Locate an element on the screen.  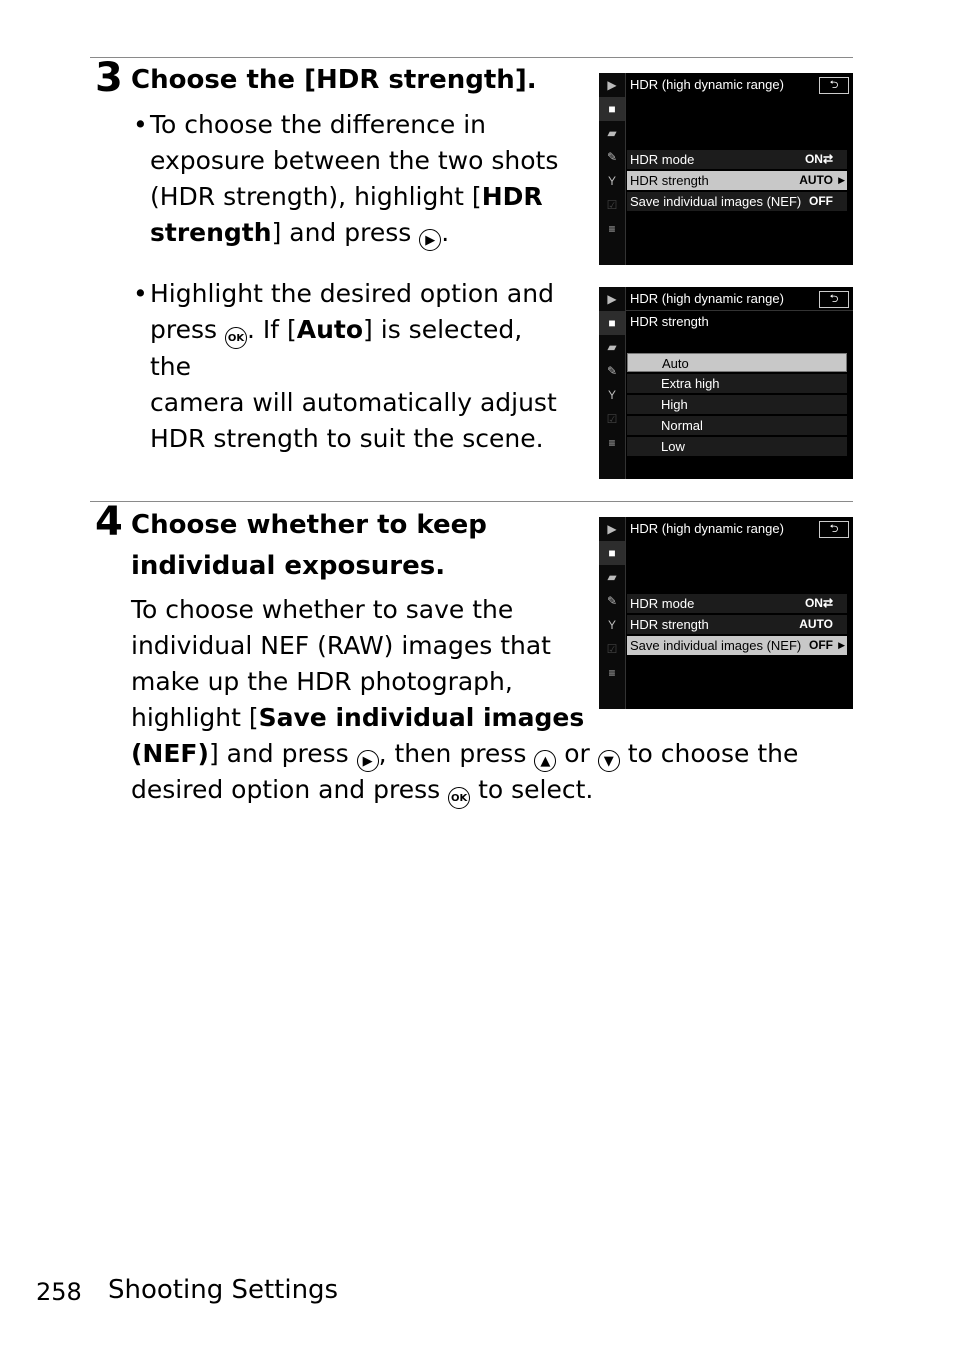
menu-row-save-nef: Save individual images (NEF) OFF is located at coordinates (737, 201).